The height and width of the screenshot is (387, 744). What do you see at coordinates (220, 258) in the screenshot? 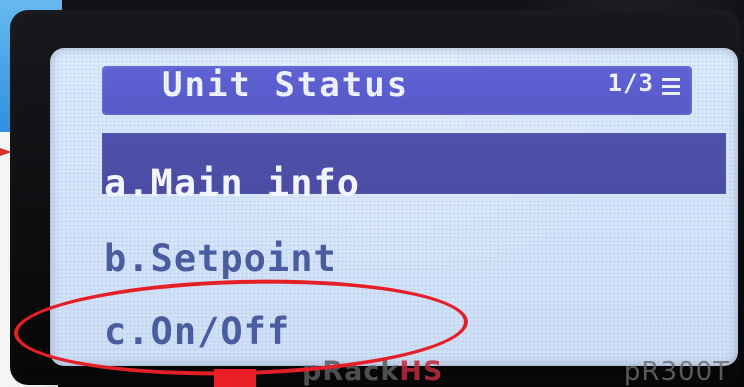
I see `menu-item-setpoint: b.Setpoint` at bounding box center [220, 258].